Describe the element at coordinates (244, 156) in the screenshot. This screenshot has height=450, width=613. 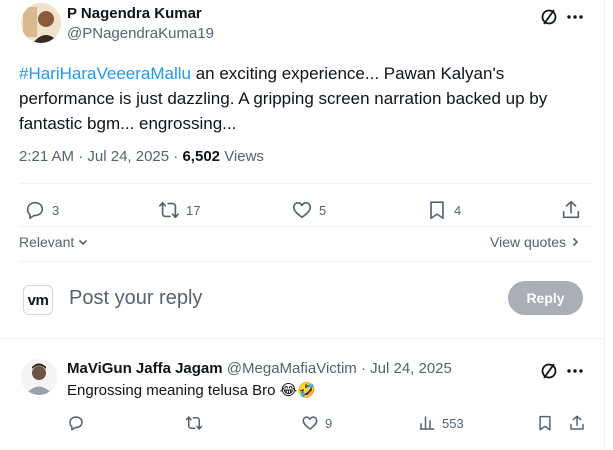
I see `views-label: Views` at that location.